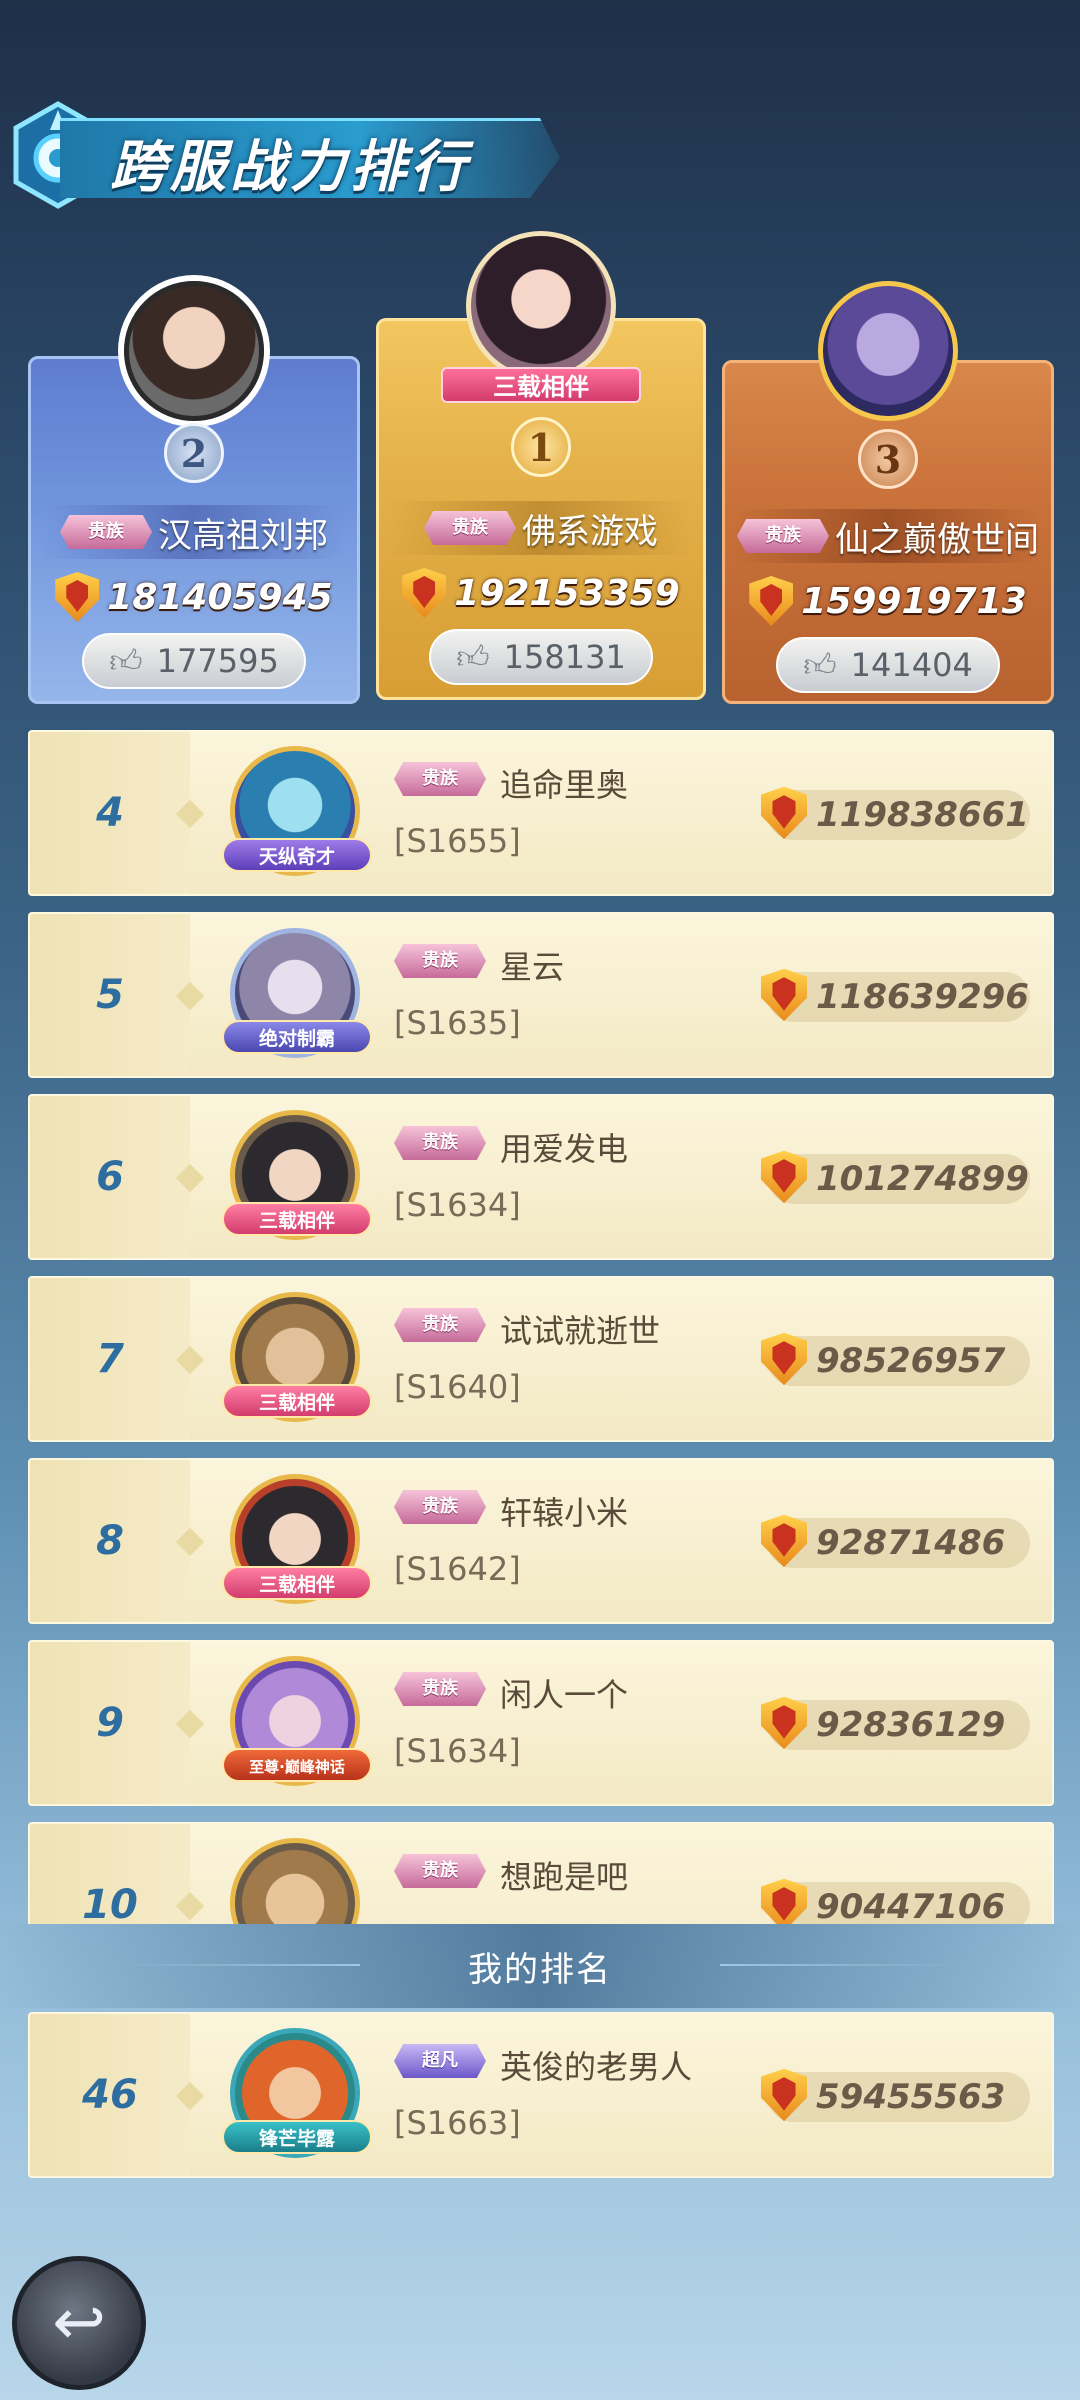 This screenshot has height=2400, width=1080. I want to click on my-rank-header: 我的排名, so click(540, 1966).